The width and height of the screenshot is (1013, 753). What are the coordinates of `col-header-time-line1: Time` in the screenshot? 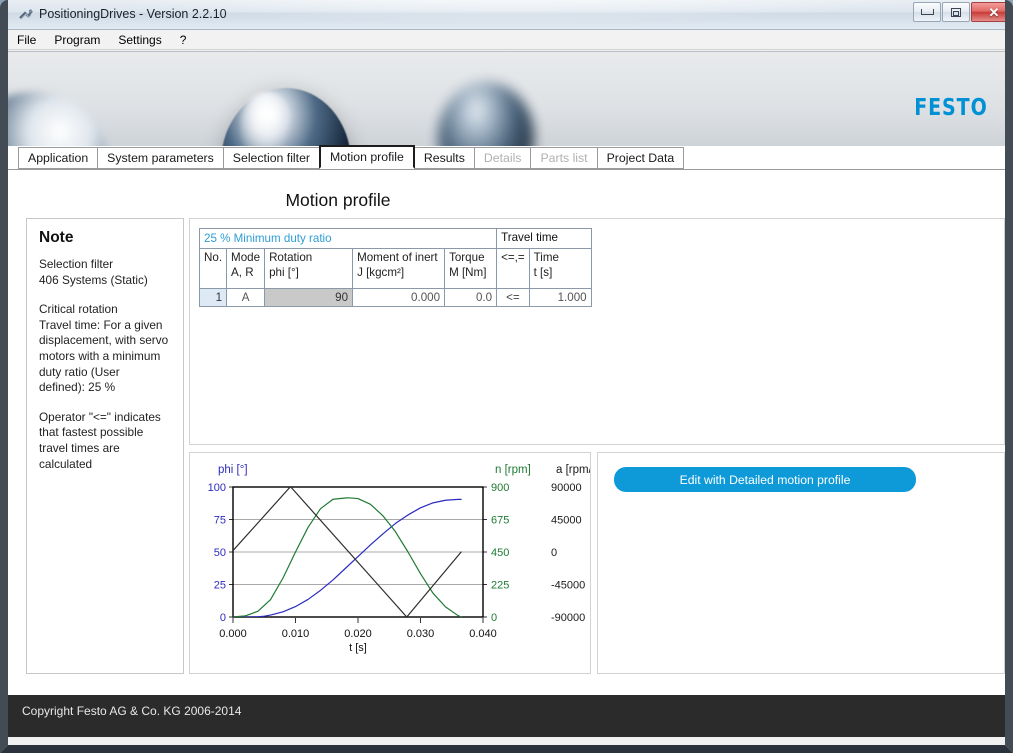 It's located at (546, 257).